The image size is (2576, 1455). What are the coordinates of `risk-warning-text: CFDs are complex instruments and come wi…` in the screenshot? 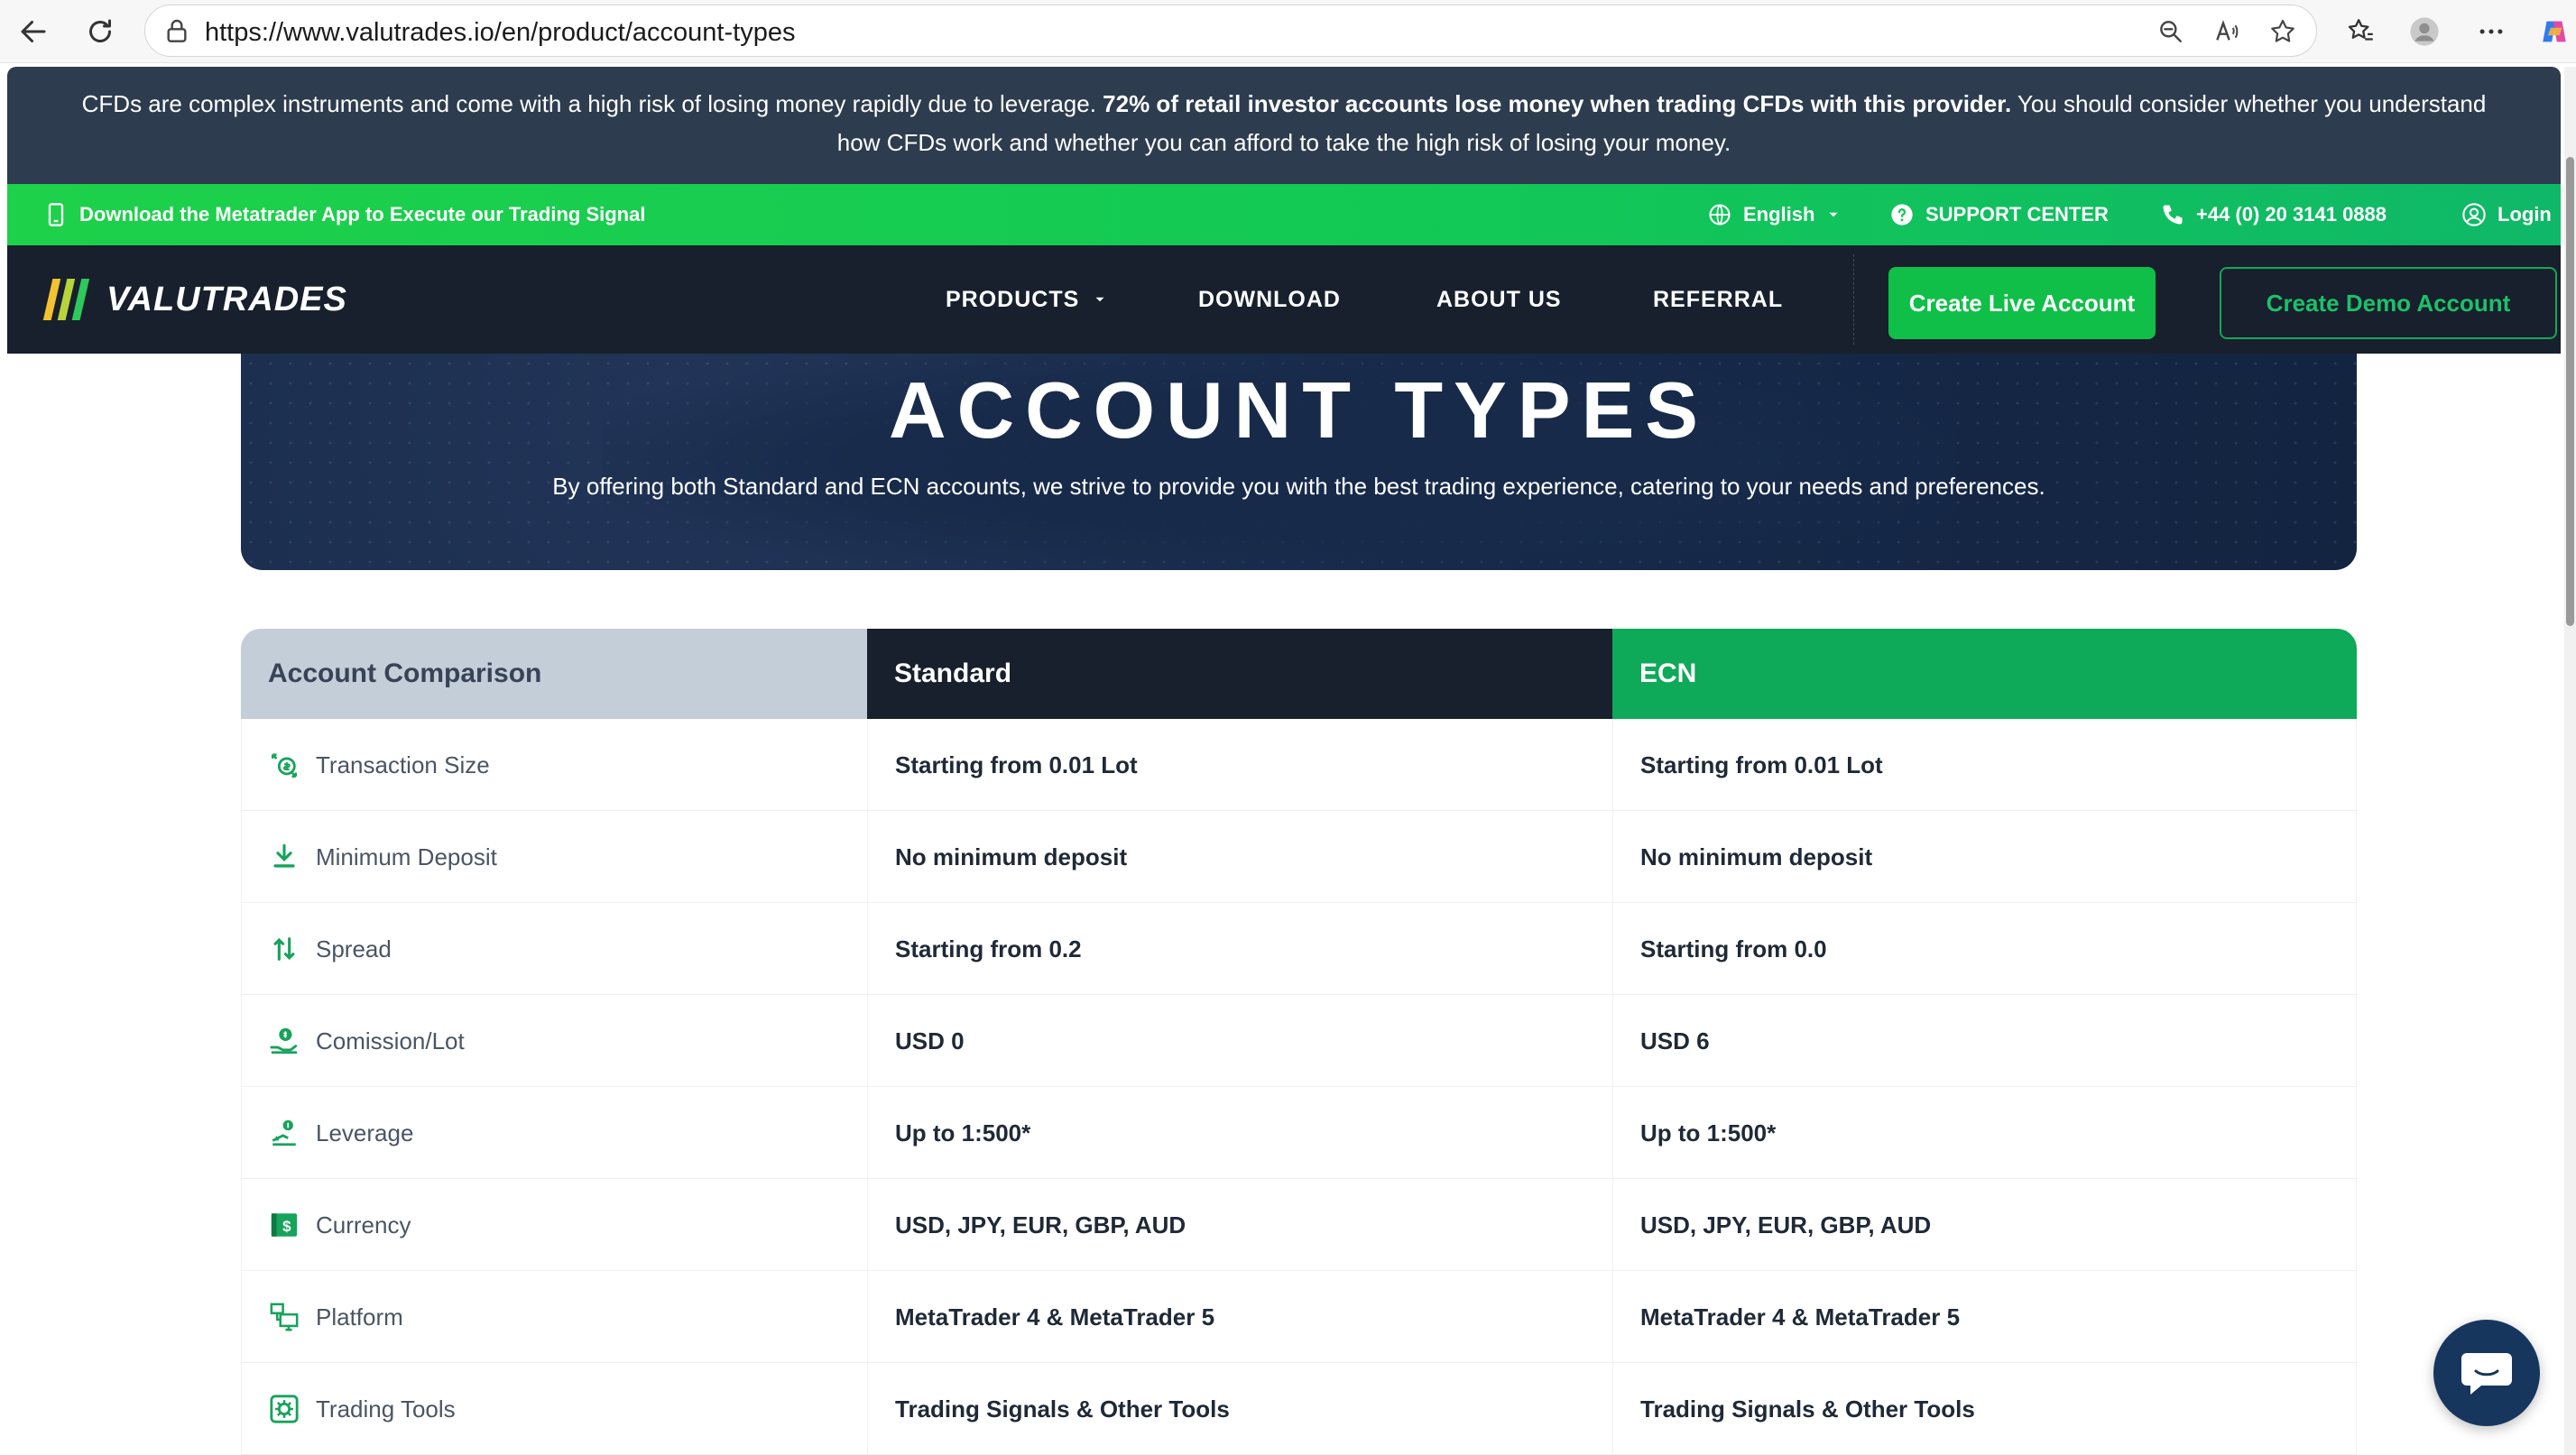 It's located at (592, 103).